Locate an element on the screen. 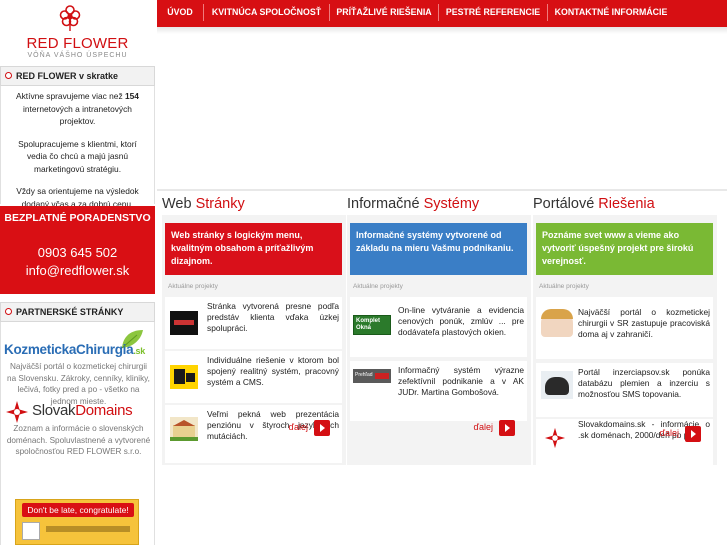 This screenshot has height=545, width=727. brand-slogan: VÔŇA VÁŠHO ÚSPECHU is located at coordinates (77, 55).